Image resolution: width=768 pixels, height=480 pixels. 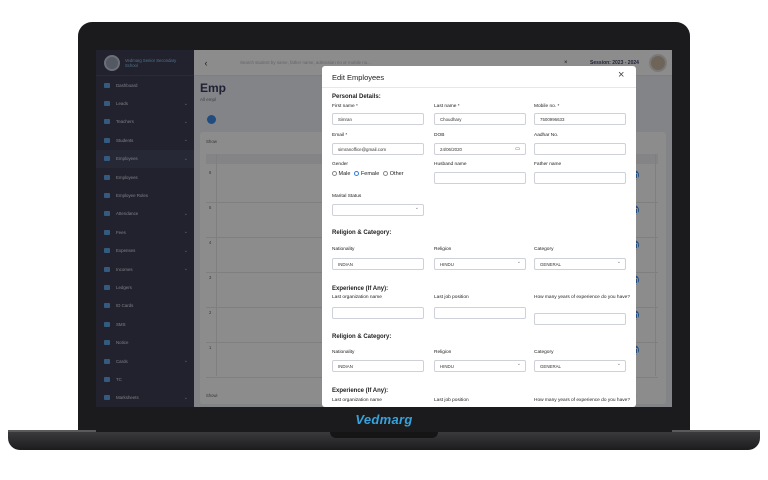 I want to click on gender-other-label: Other, so click(x=396, y=174).